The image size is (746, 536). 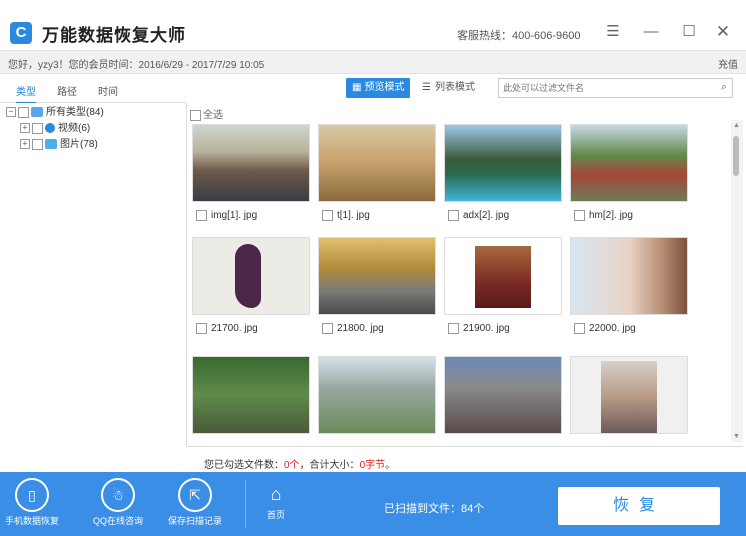 I want to click on selected-size: 0字节, so click(x=372, y=465).